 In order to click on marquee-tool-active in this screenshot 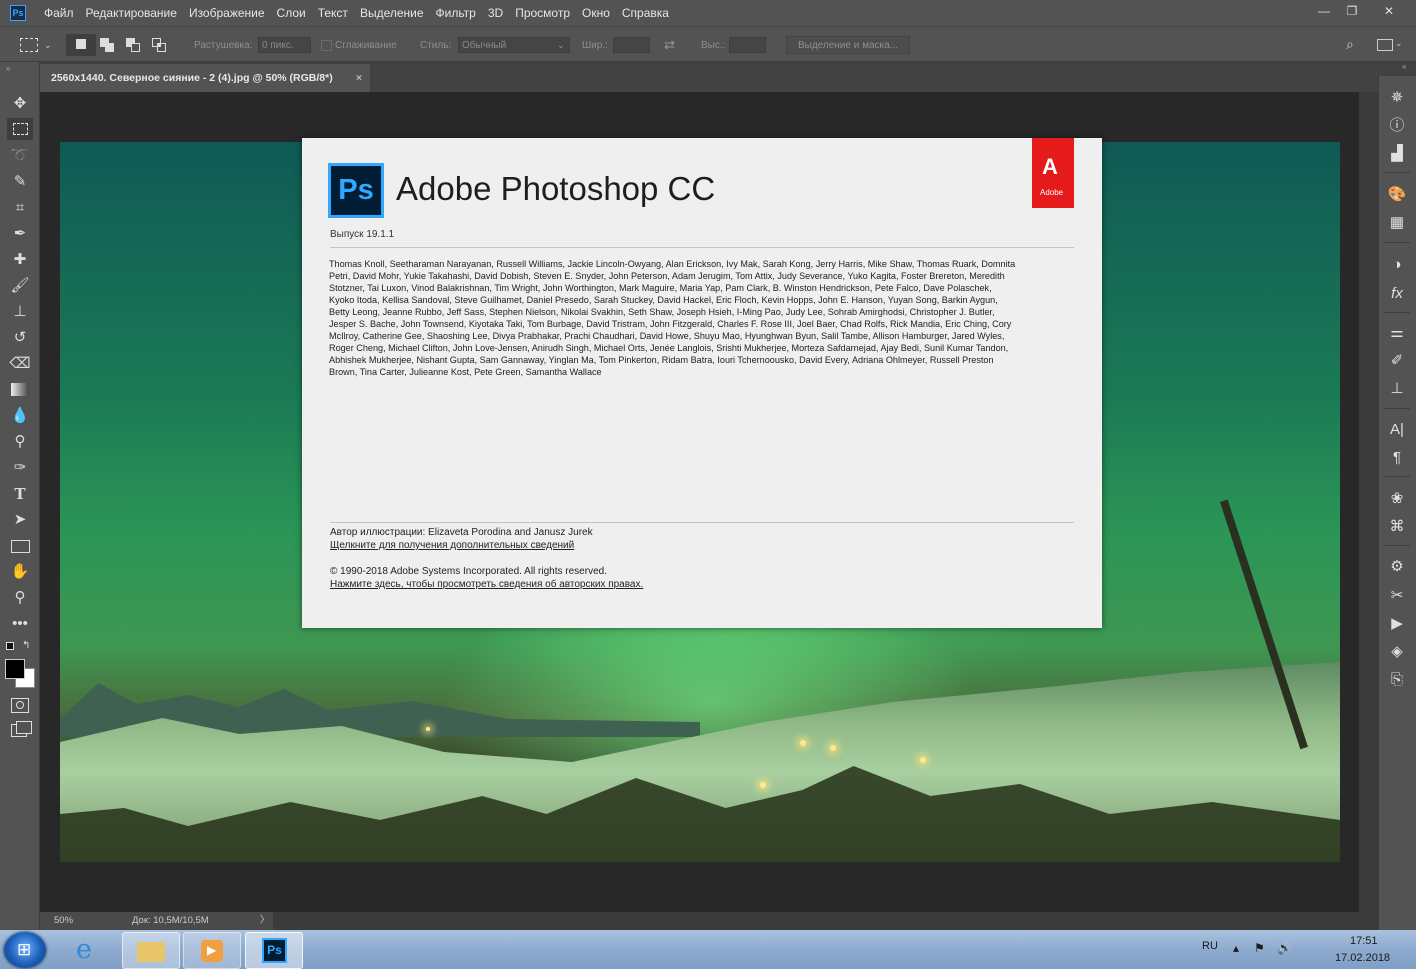, I will do `click(20, 129)`.